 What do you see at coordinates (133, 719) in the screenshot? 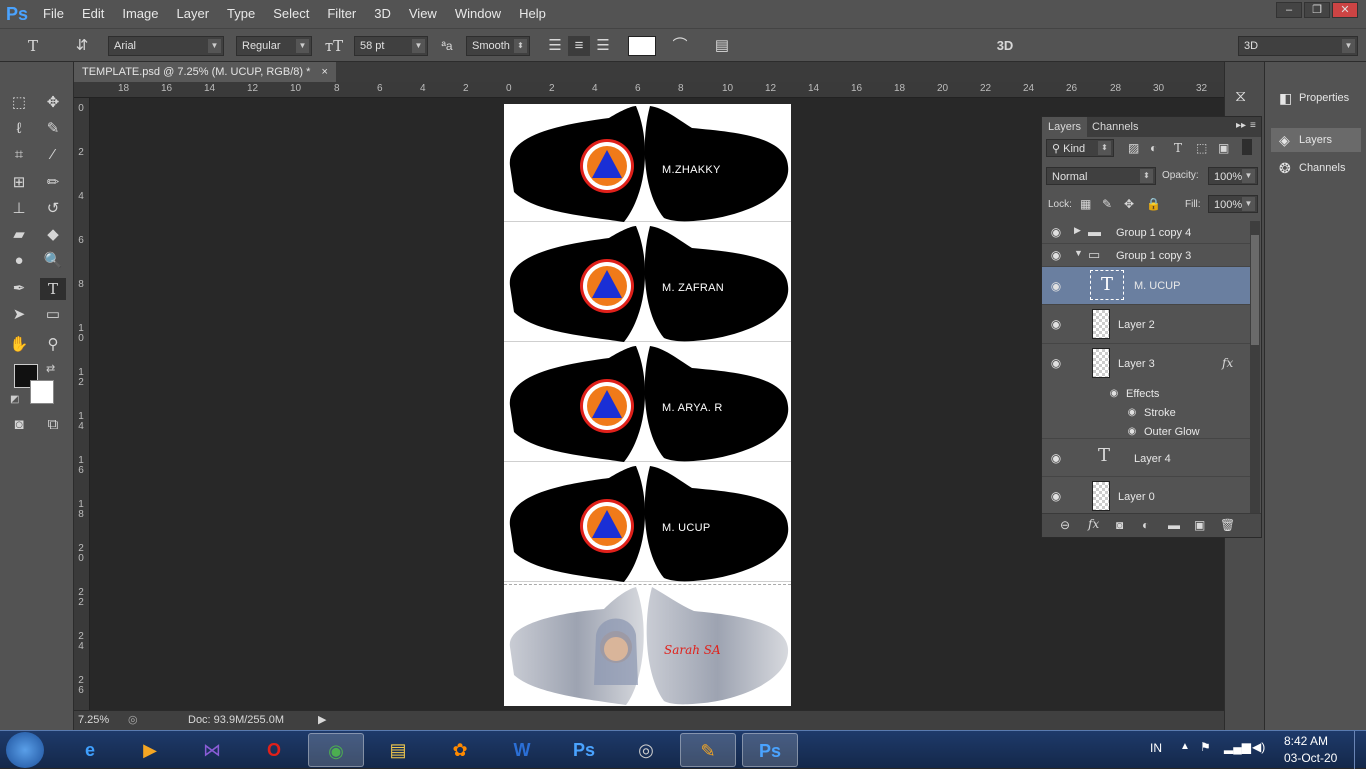
I see `status-info-icon: ◎` at bounding box center [133, 719].